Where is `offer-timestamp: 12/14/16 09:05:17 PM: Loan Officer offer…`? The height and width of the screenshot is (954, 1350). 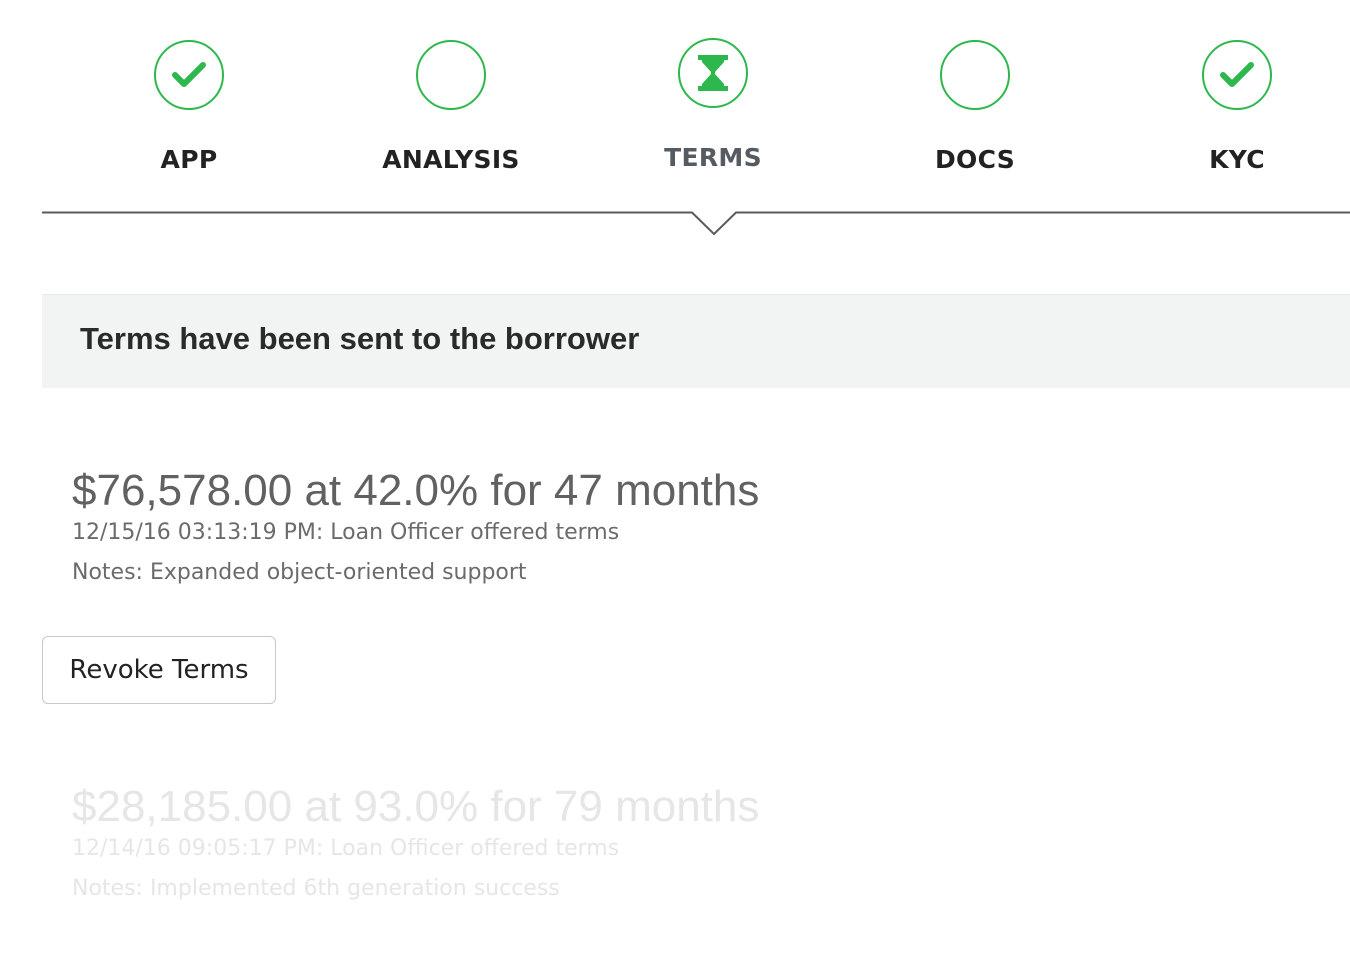 offer-timestamp: 12/14/16 09:05:17 PM: Loan Officer offer… is located at coordinates (346, 848).